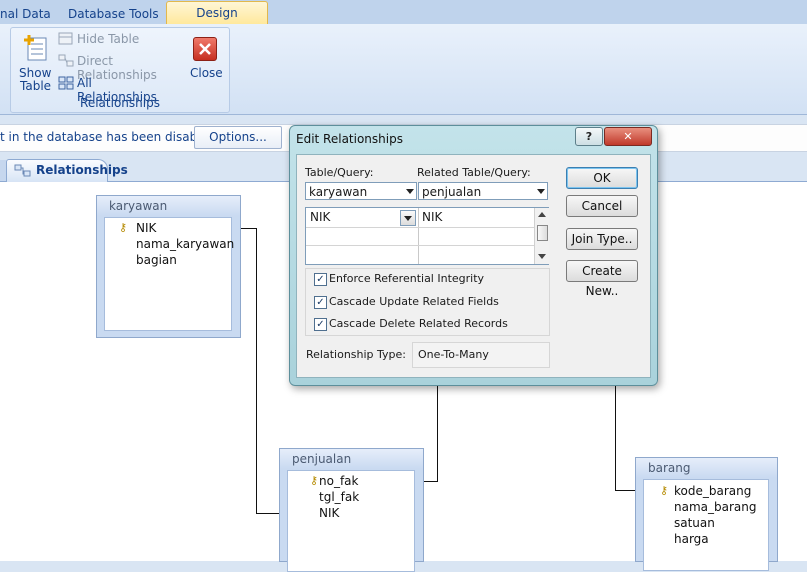 This screenshot has width=807, height=572. I want to click on table-query-value: karyawan, so click(338, 192).